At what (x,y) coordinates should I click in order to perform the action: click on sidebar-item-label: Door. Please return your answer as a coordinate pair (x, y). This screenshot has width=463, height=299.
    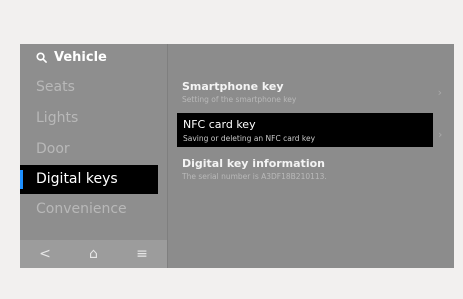
    Looking at the image, I should click on (53, 149).